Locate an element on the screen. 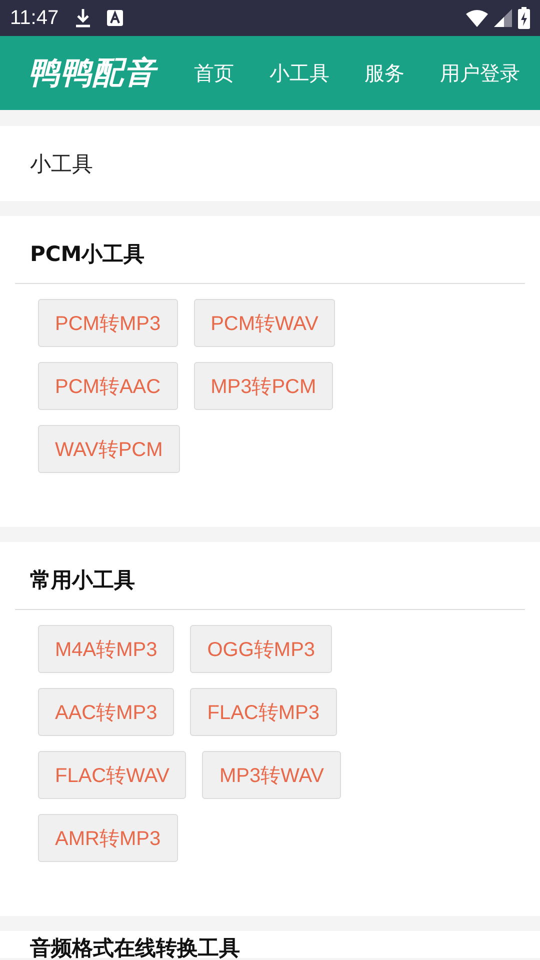  nav-link: 服务 is located at coordinates (384, 73).